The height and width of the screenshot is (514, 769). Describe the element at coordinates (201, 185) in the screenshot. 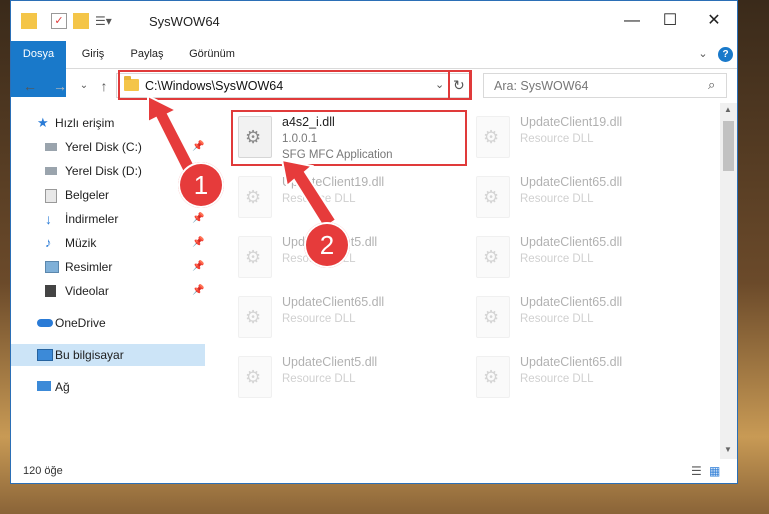

I see `step-1-badge: 1` at that location.